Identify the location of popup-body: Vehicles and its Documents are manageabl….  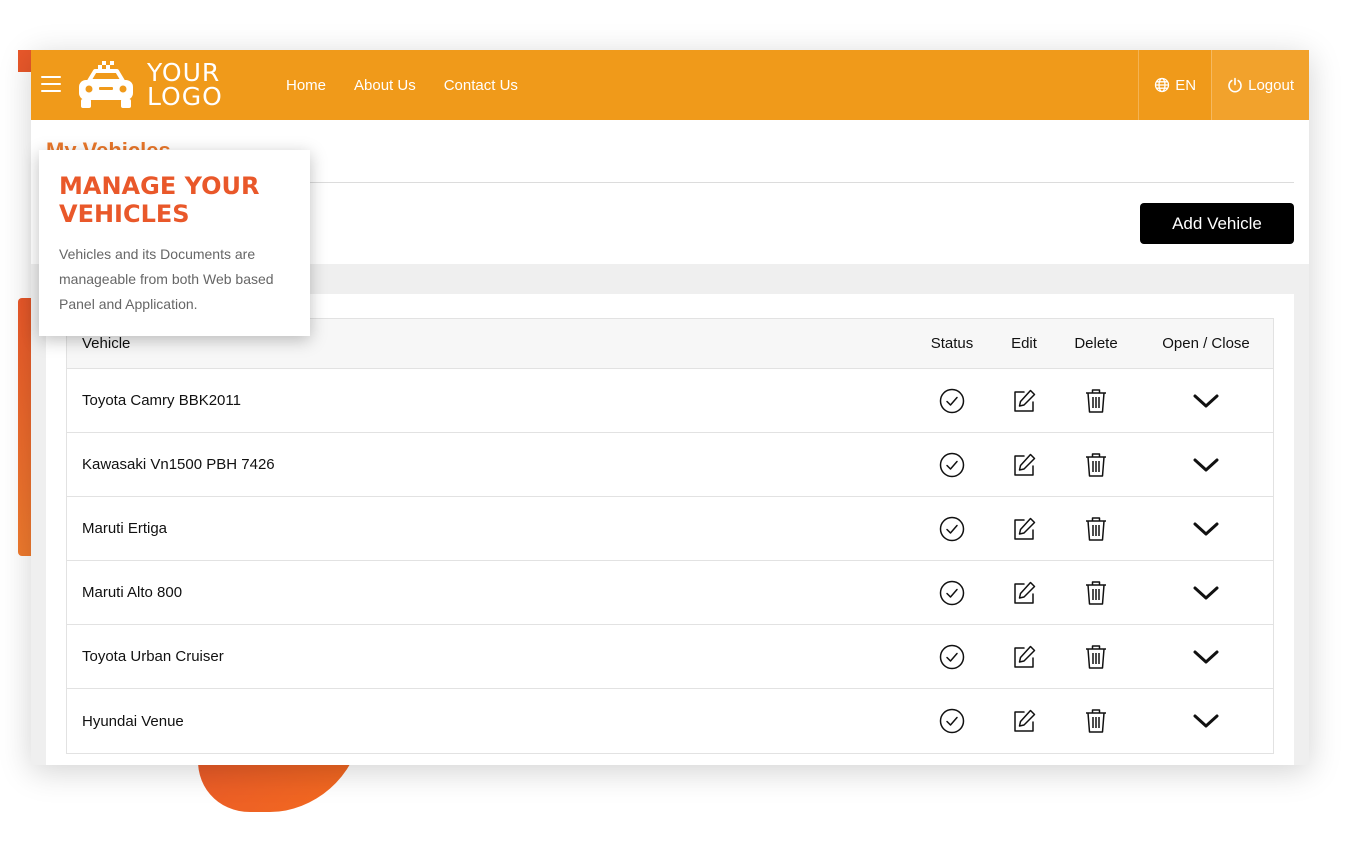
(166, 279).